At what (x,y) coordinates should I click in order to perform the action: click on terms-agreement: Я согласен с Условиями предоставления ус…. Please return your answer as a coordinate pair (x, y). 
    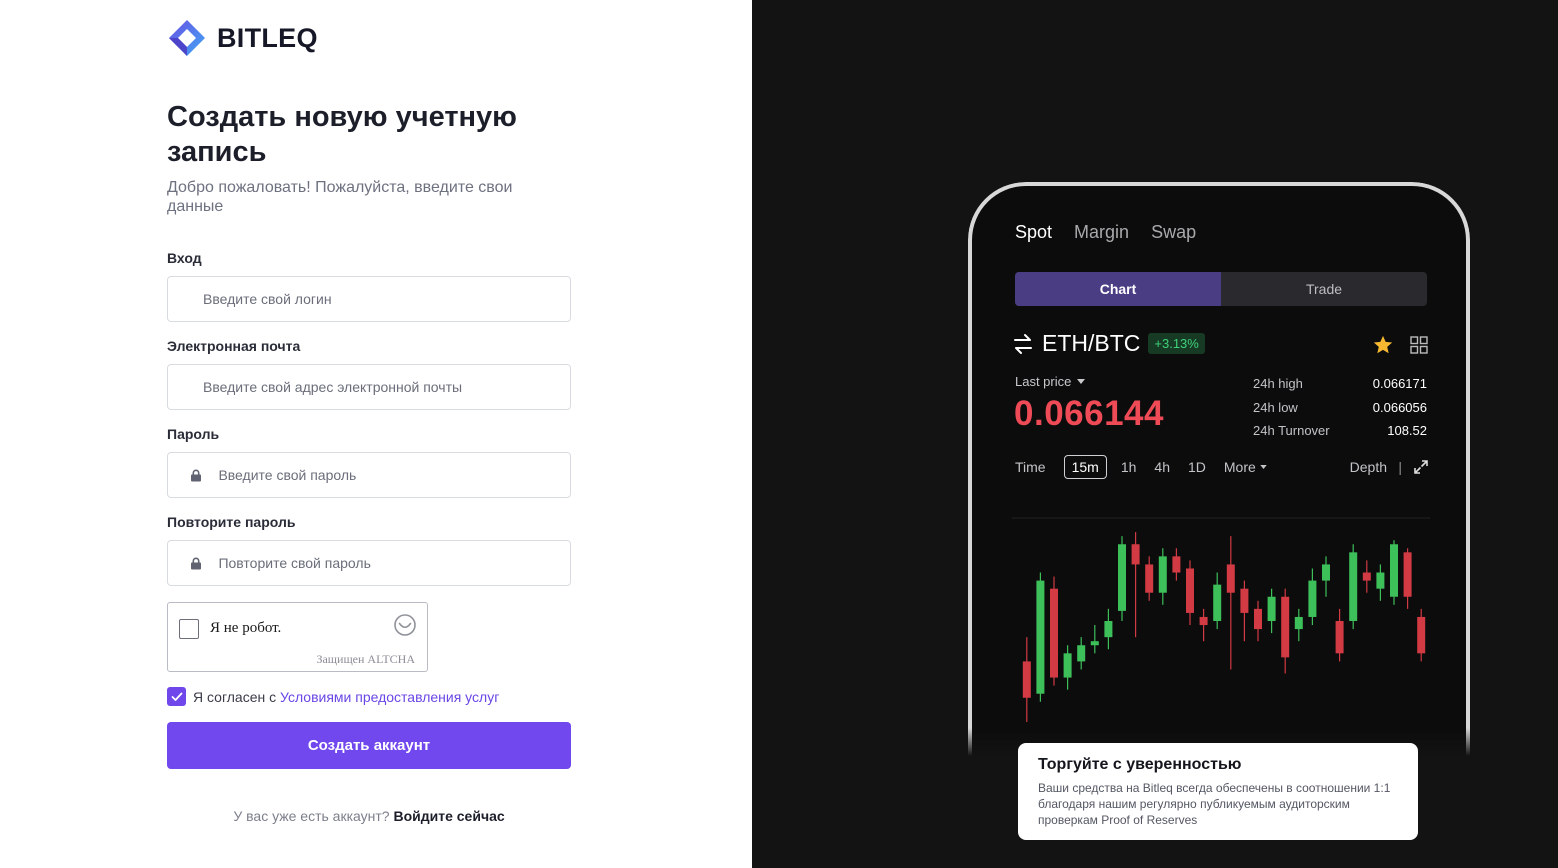
    Looking at the image, I should click on (333, 696).